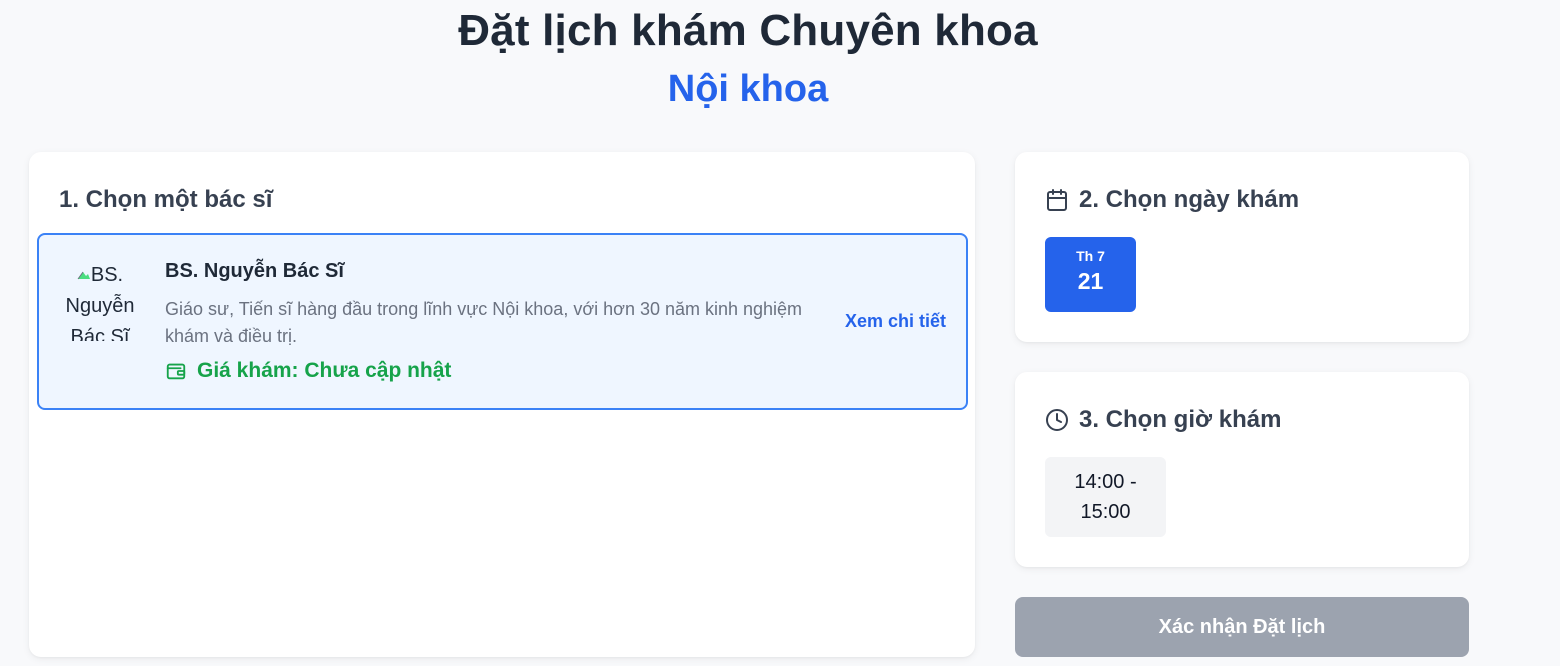 This screenshot has height=666, width=1560. I want to click on time-section-title: 3. Chọn giờ khám, so click(1163, 420).